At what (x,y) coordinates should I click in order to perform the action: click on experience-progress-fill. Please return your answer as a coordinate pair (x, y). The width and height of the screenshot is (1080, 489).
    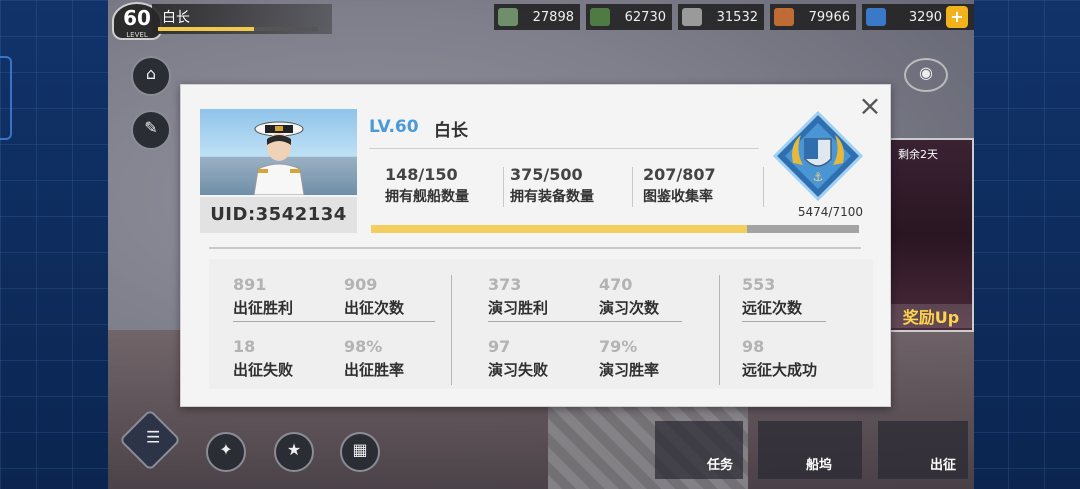
    Looking at the image, I should click on (559, 229).